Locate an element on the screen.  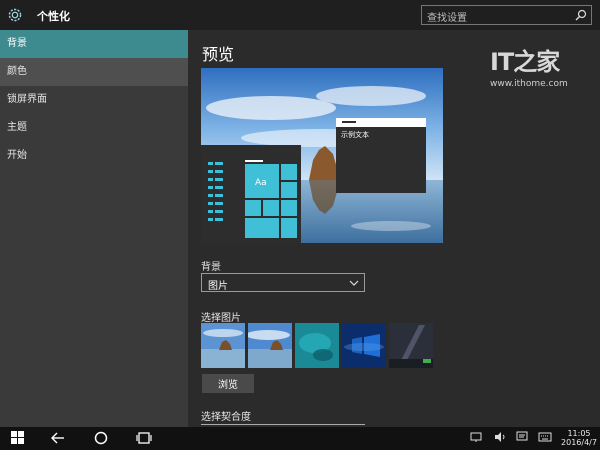
sidebar-item-label: 颜色 is located at coordinates (17, 71).